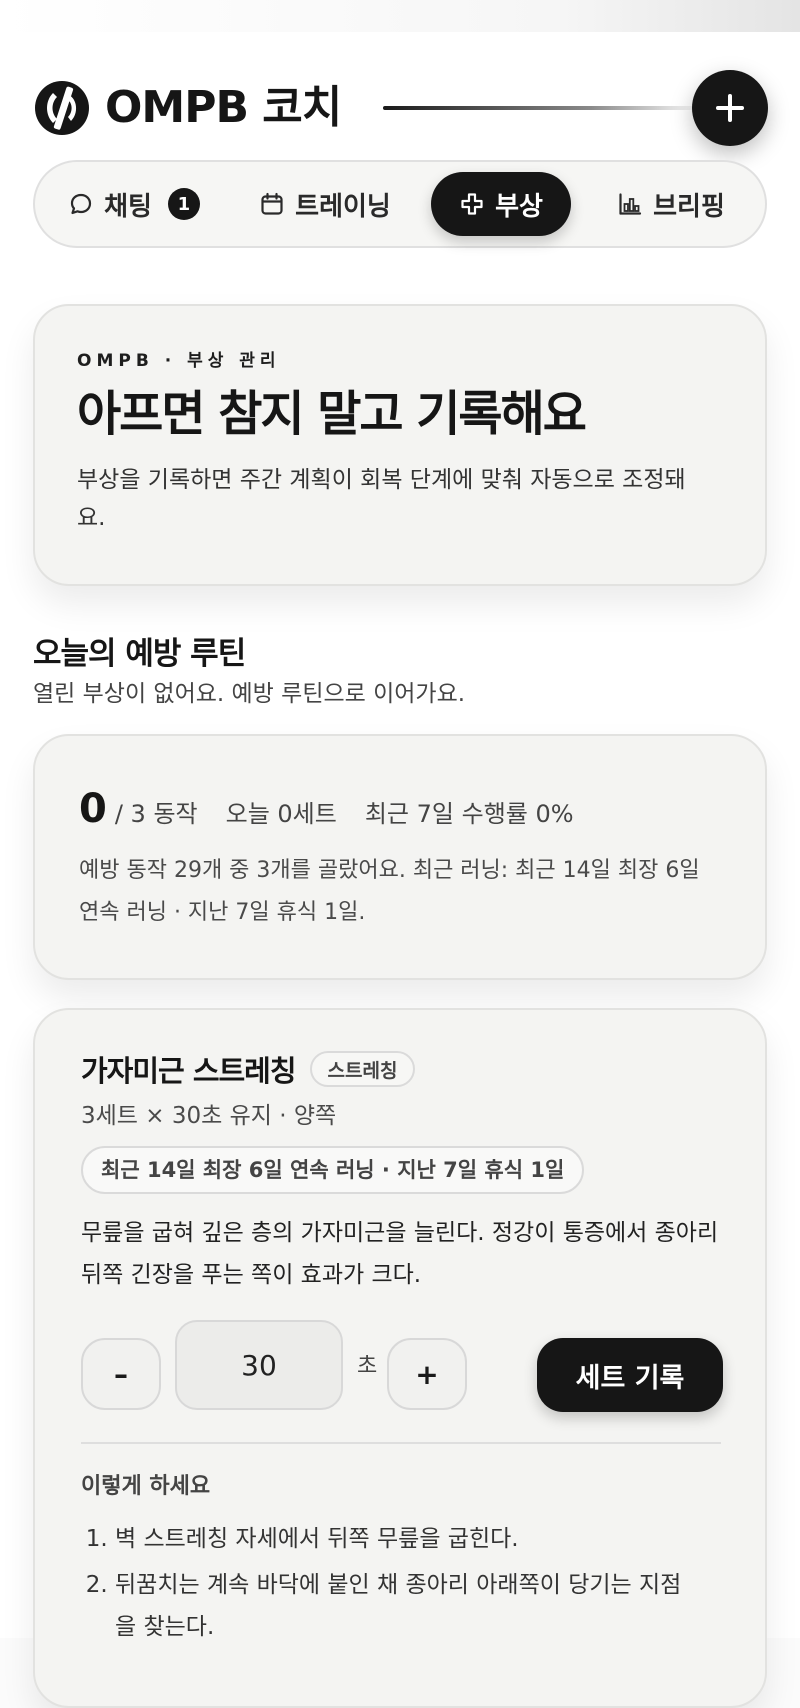 The height and width of the screenshot is (1708, 800). I want to click on exercise-header: 가자미근 스트레칭 스트레칭, so click(400, 1069).